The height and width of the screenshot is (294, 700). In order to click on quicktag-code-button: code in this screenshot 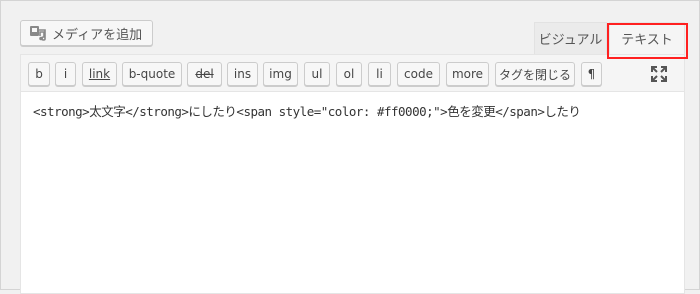, I will do `click(418, 74)`.